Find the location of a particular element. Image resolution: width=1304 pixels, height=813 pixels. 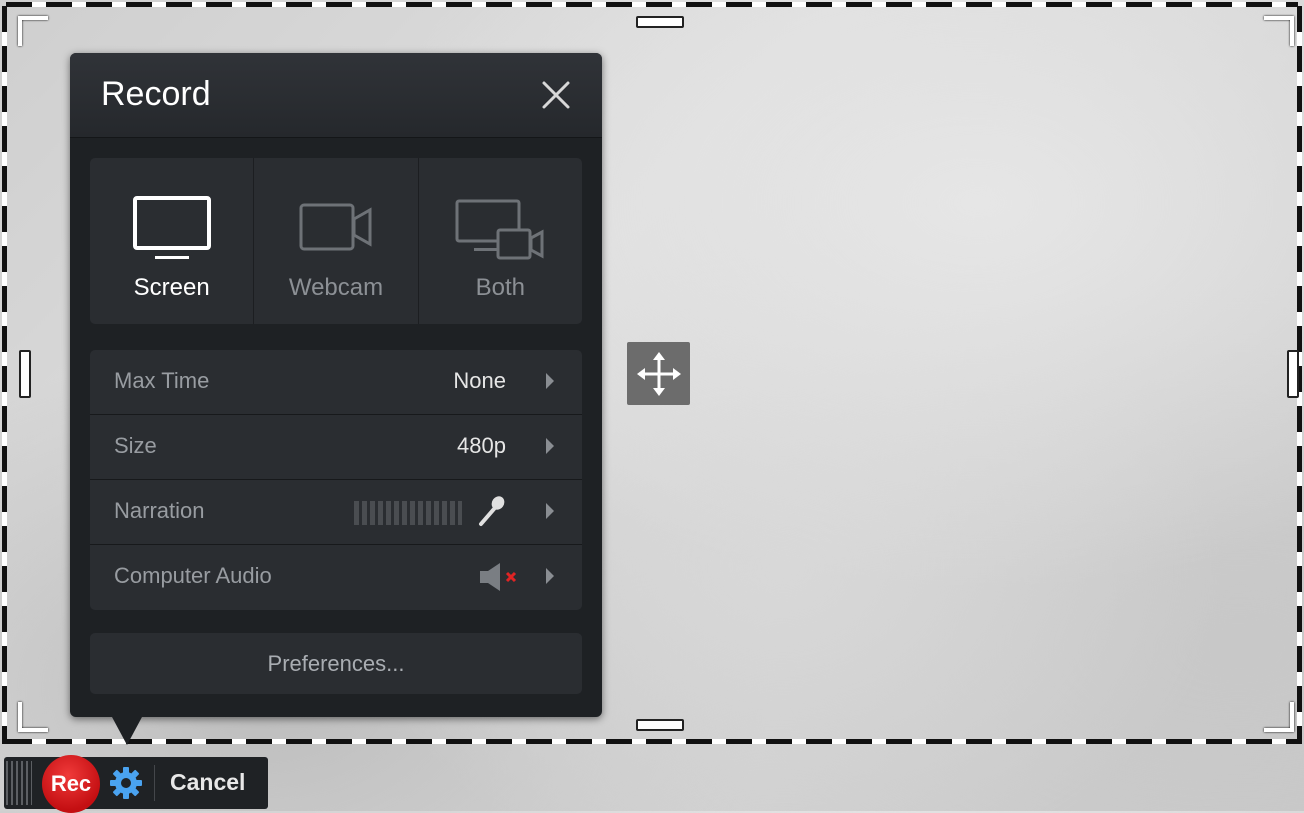

resize-handle-bottom is located at coordinates (660, 725).